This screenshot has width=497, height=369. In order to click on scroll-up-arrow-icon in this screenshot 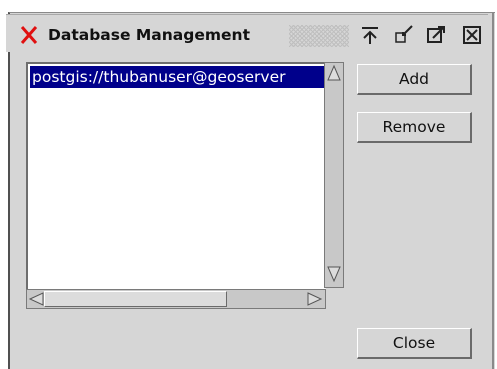, I will do `click(334, 73)`.